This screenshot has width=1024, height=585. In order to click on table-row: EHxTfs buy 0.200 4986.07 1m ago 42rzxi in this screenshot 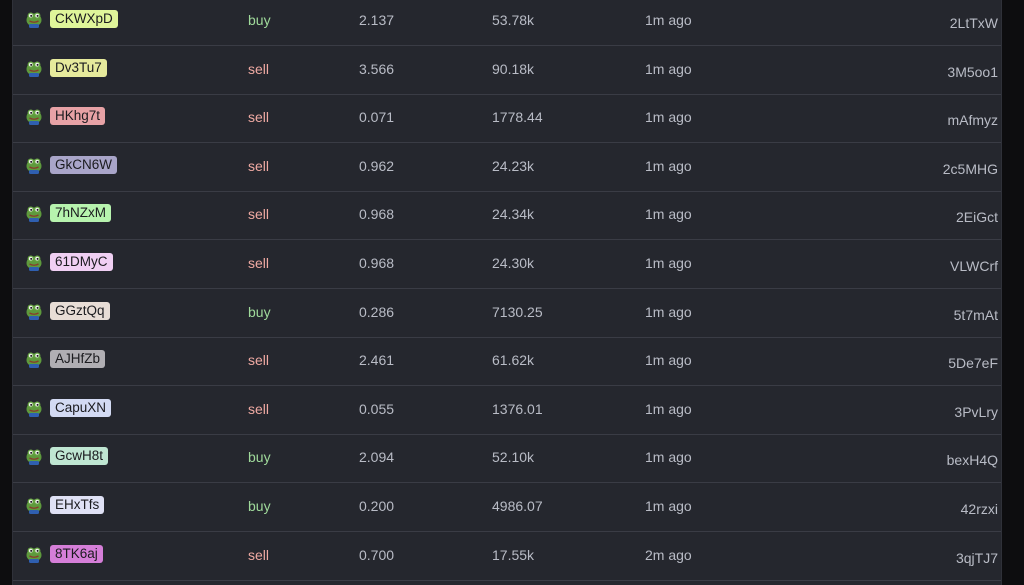, I will do `click(507, 508)`.